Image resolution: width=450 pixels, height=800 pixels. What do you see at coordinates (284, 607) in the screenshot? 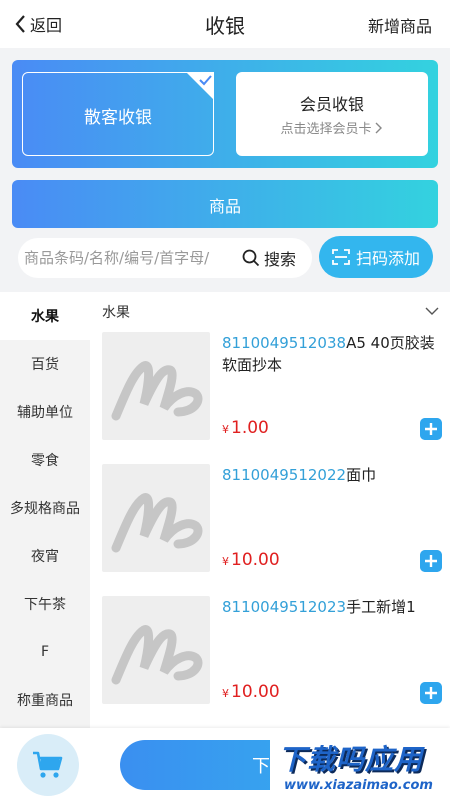
I see `product-code: 8110049512023` at bounding box center [284, 607].